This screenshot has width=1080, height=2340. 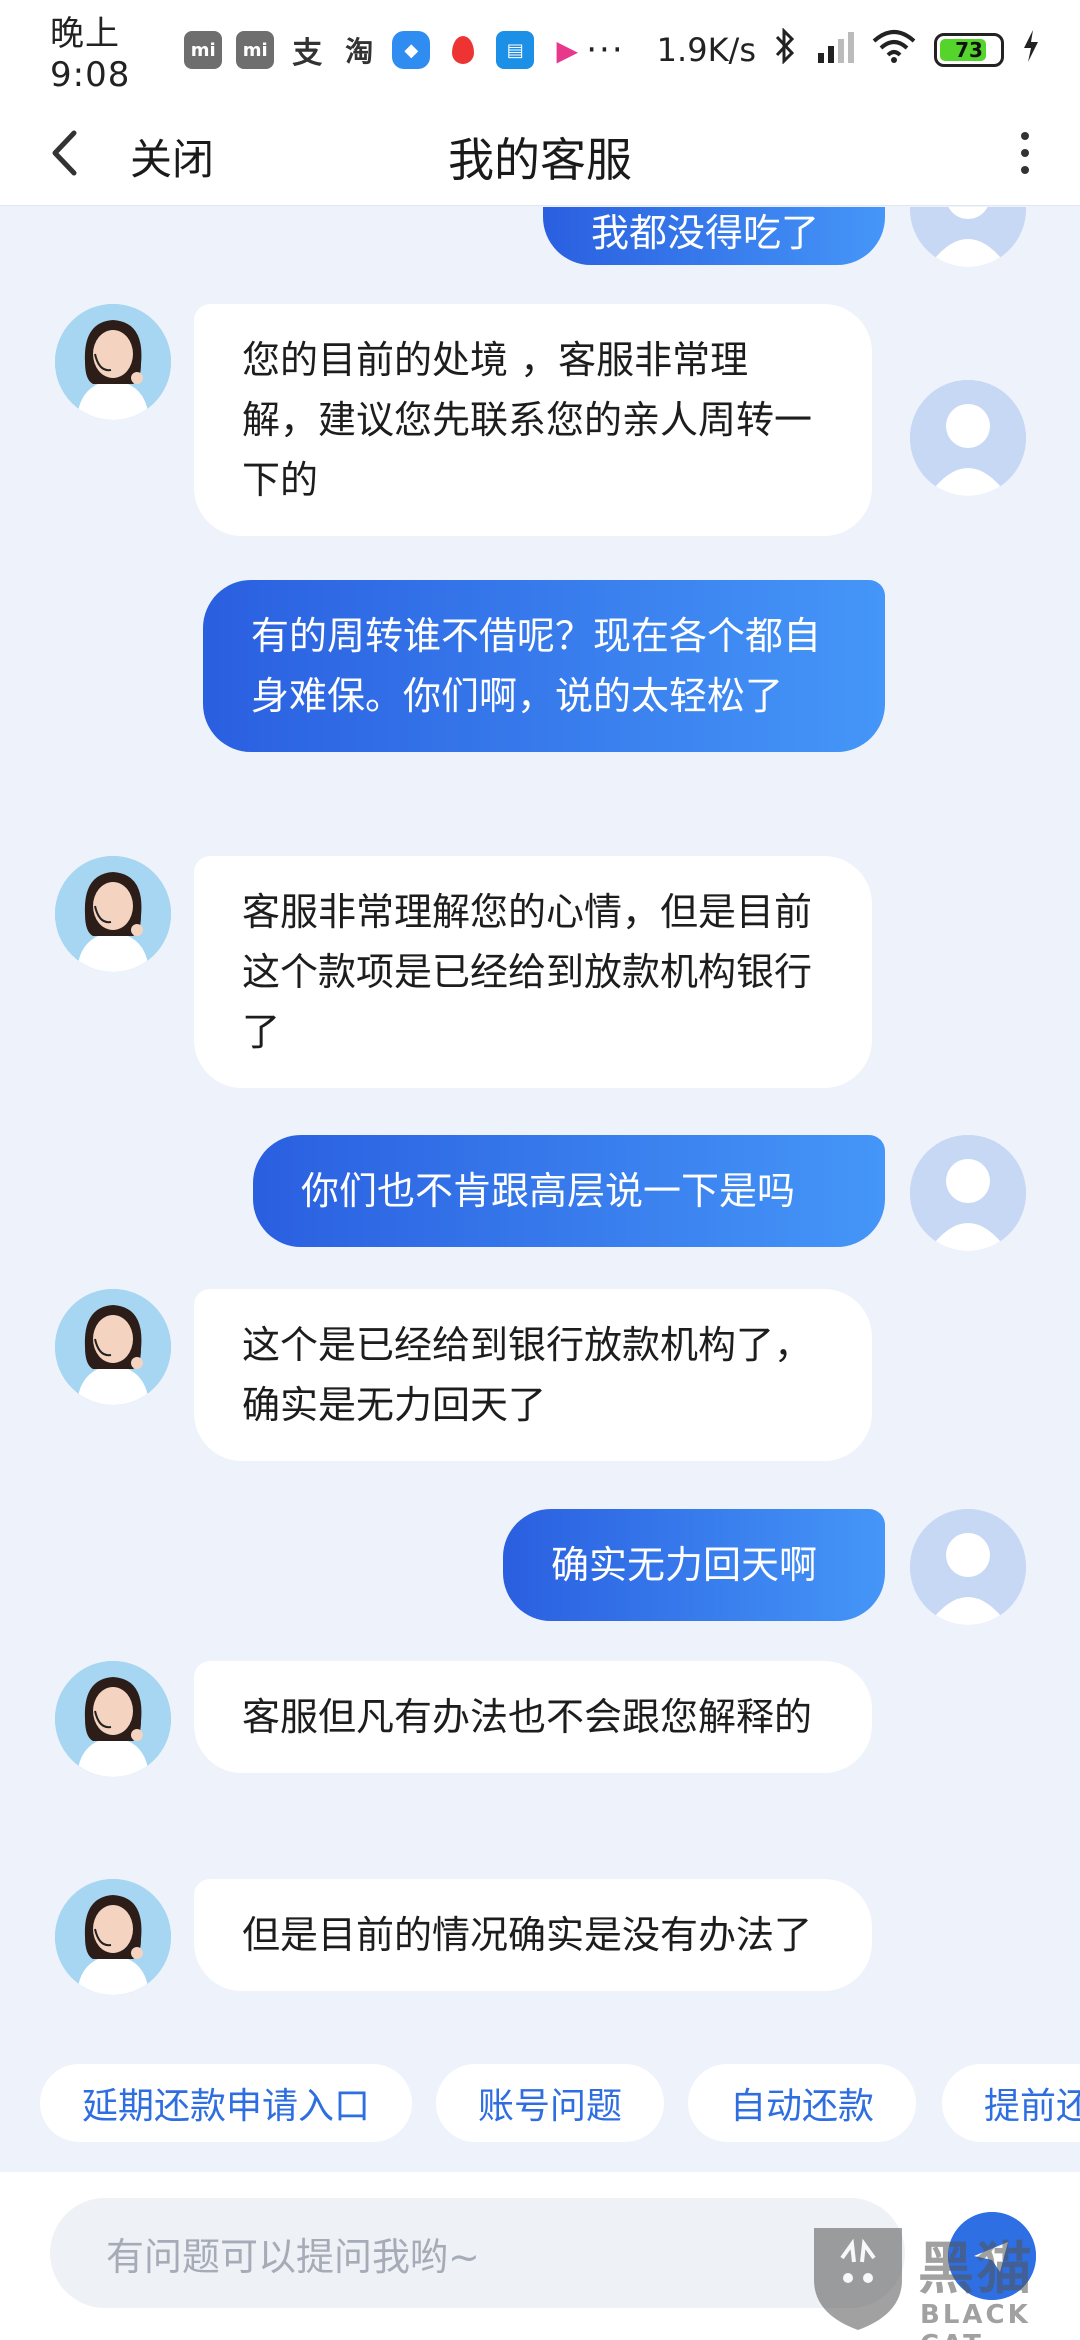 What do you see at coordinates (1031, 50) in the screenshot?
I see `charging-icon` at bounding box center [1031, 50].